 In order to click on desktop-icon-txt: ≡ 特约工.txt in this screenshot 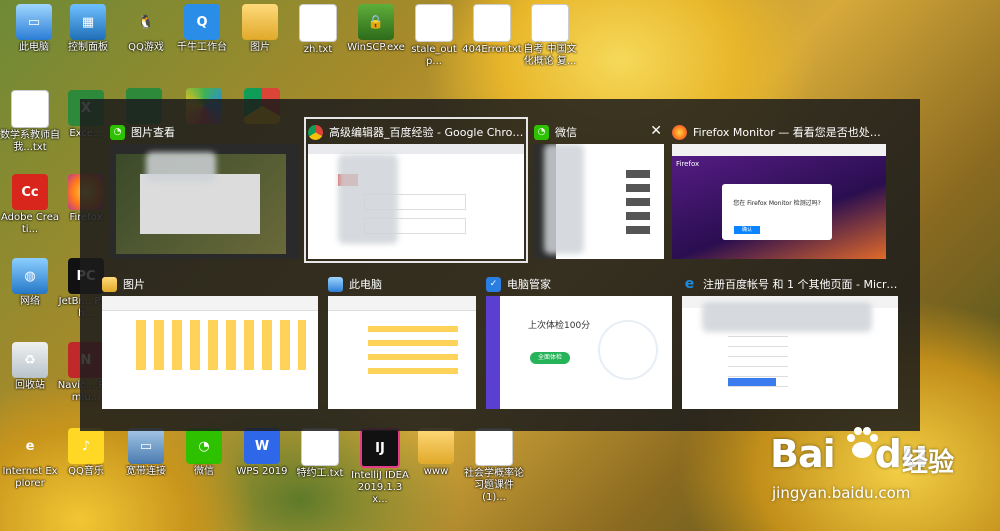, I will do `click(320, 454)`.